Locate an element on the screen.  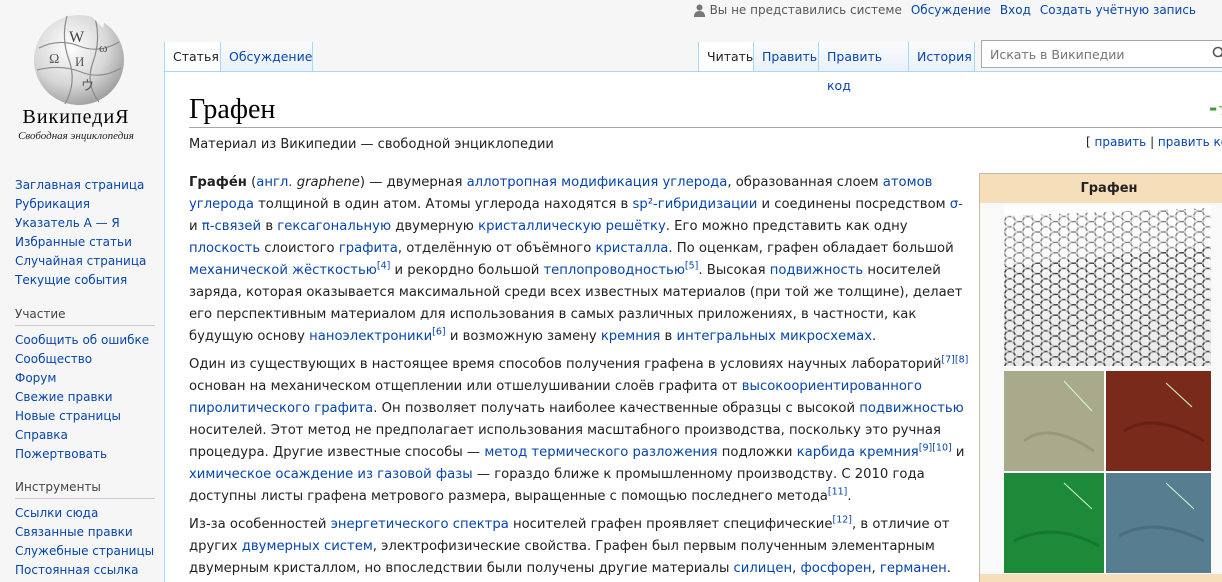
infobox: Графен is located at coordinates (1100, 377).